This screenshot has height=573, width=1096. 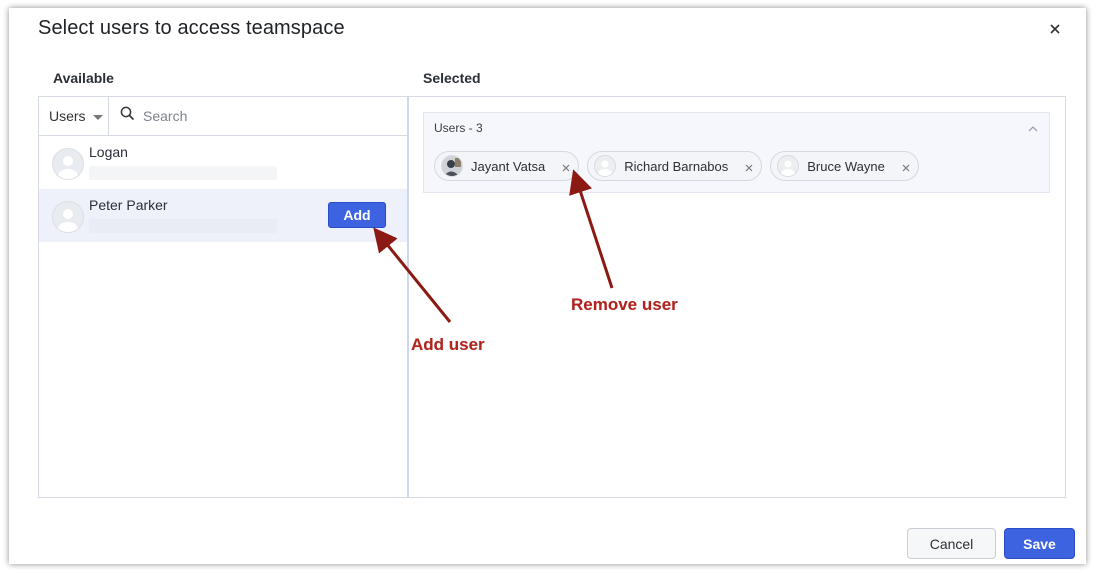 I want to click on search-icon, so click(x=127, y=116).